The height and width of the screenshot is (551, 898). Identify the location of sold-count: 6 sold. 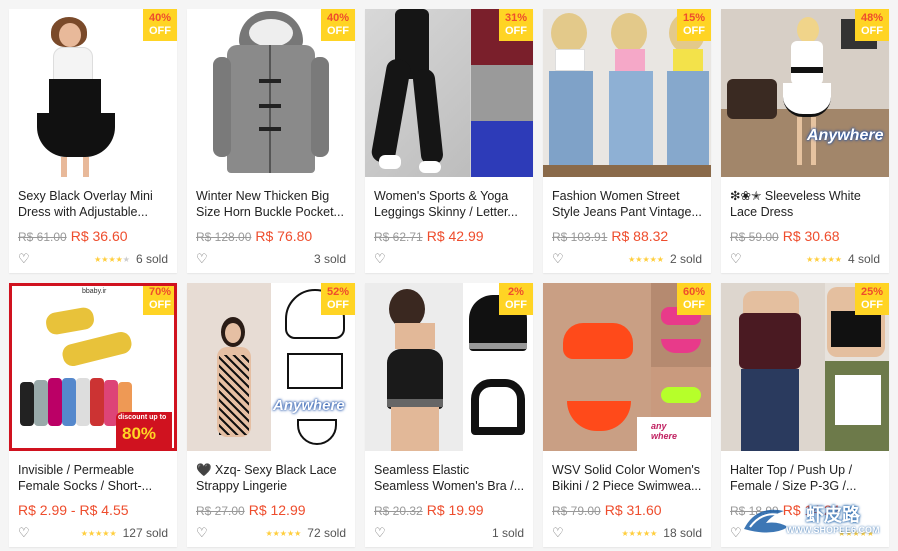
(151, 259).